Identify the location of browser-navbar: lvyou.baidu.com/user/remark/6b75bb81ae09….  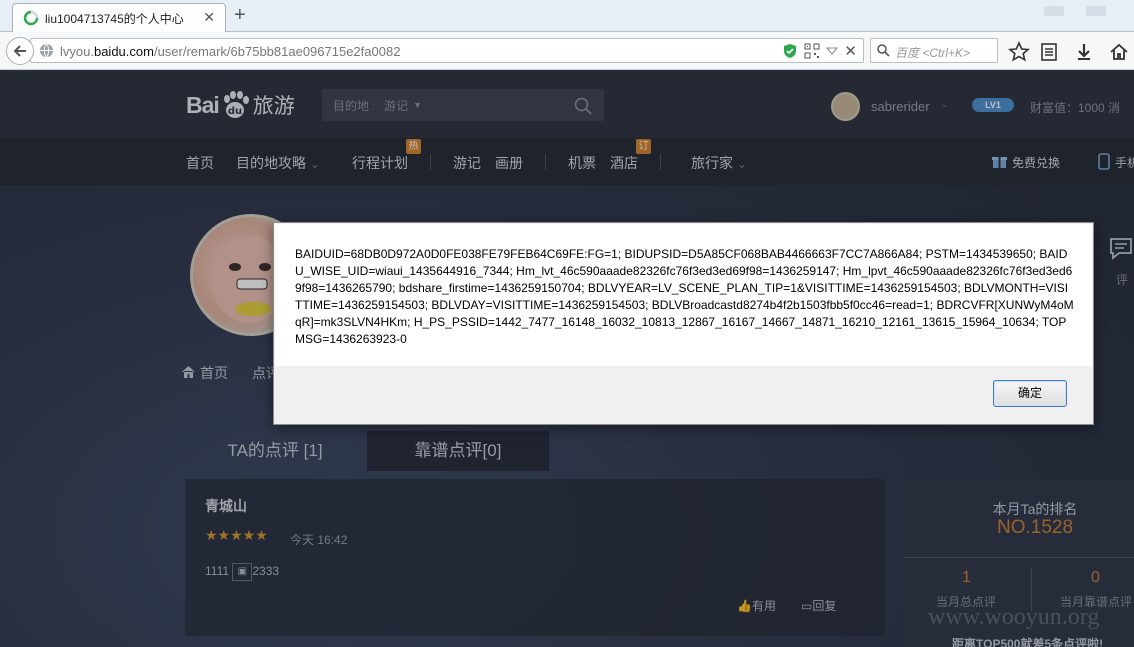
(567, 51).